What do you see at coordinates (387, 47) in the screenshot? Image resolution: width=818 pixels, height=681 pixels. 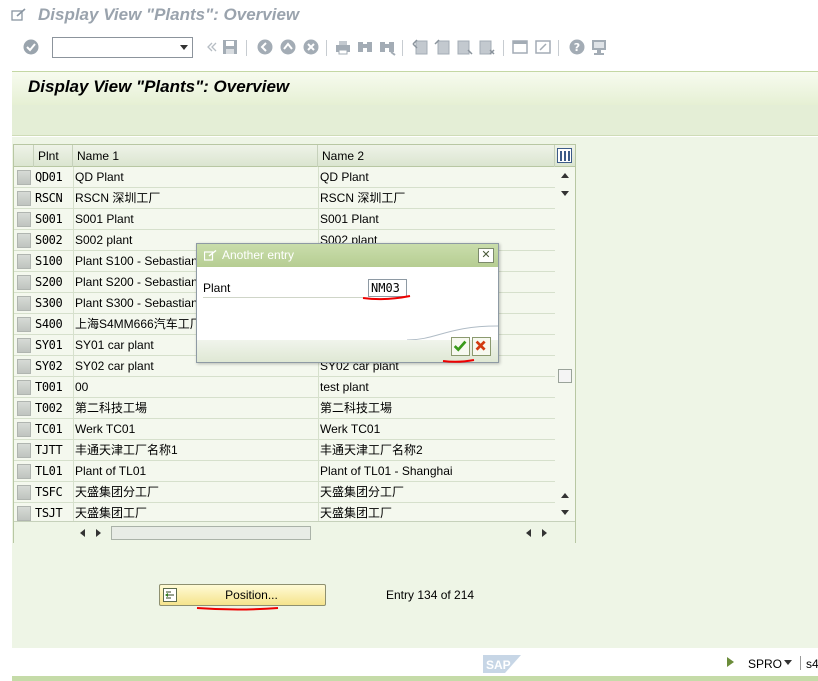 I see `find-next-icon` at bounding box center [387, 47].